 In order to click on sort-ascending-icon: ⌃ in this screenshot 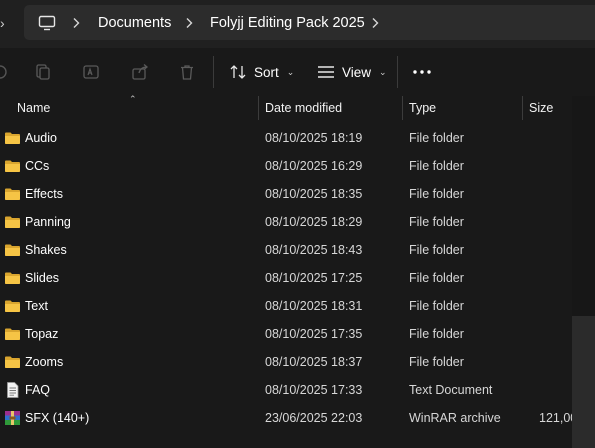, I will do `click(133, 99)`.